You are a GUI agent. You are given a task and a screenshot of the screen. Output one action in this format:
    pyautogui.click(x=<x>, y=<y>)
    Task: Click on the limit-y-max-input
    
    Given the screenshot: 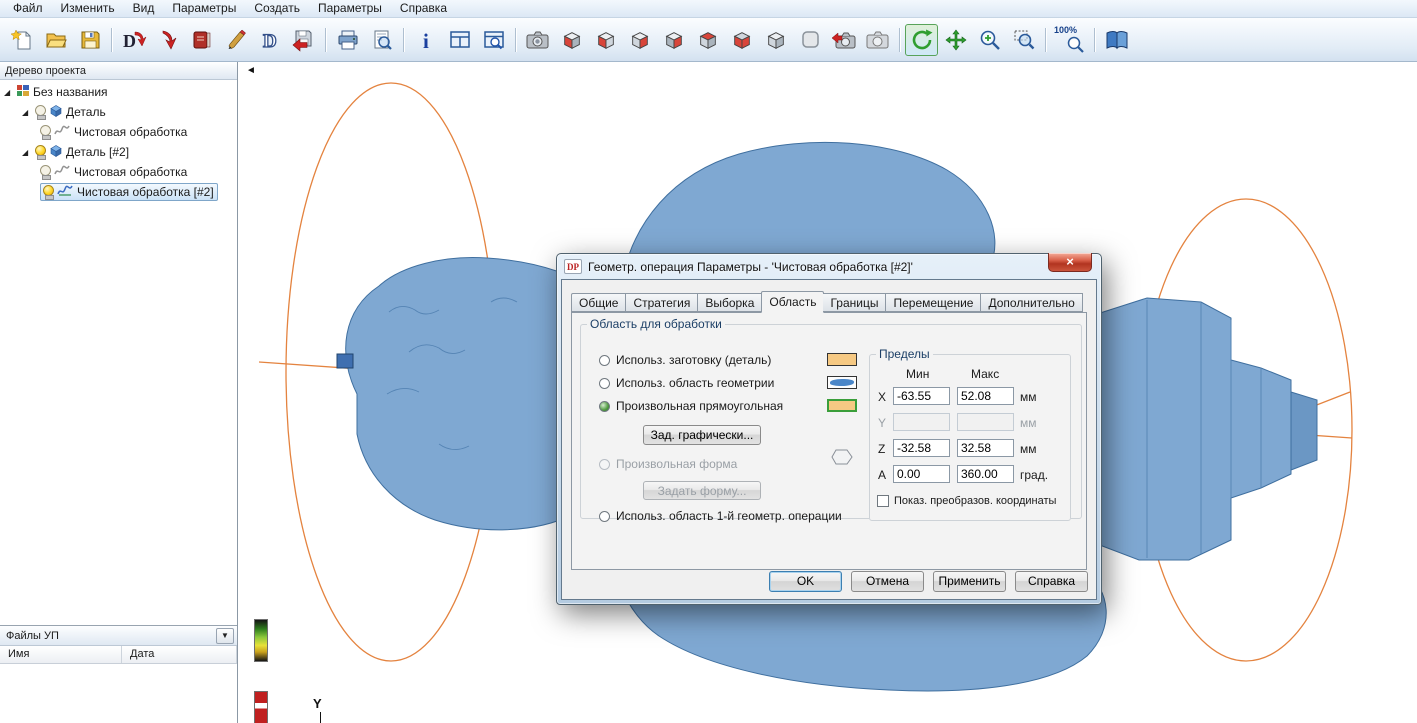 What is the action you would take?
    pyautogui.click(x=985, y=422)
    